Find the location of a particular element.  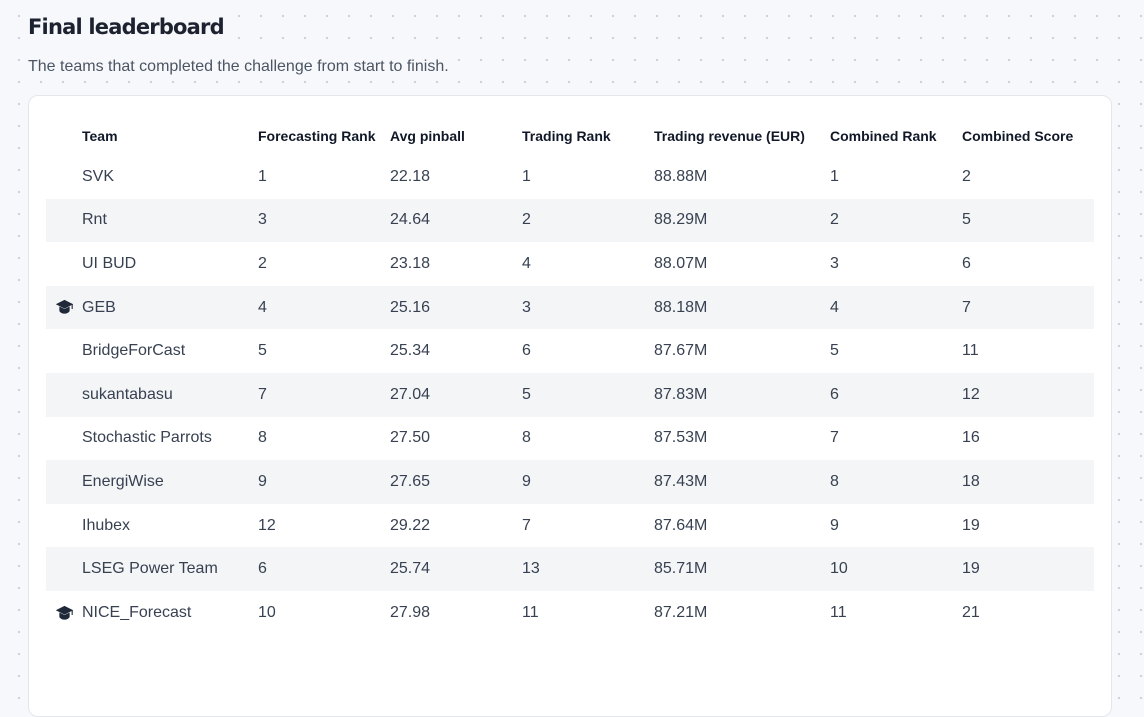

trading-revenue-cell: 88.88M is located at coordinates (681, 176).